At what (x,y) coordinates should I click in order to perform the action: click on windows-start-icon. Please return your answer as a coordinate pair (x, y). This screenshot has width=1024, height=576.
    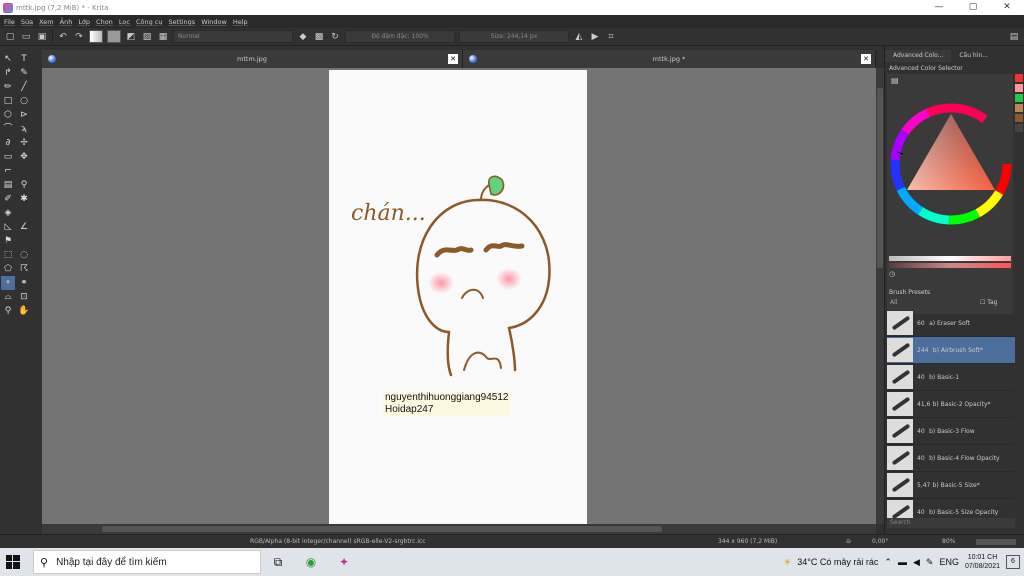
    Looking at the image, I should click on (13, 562).